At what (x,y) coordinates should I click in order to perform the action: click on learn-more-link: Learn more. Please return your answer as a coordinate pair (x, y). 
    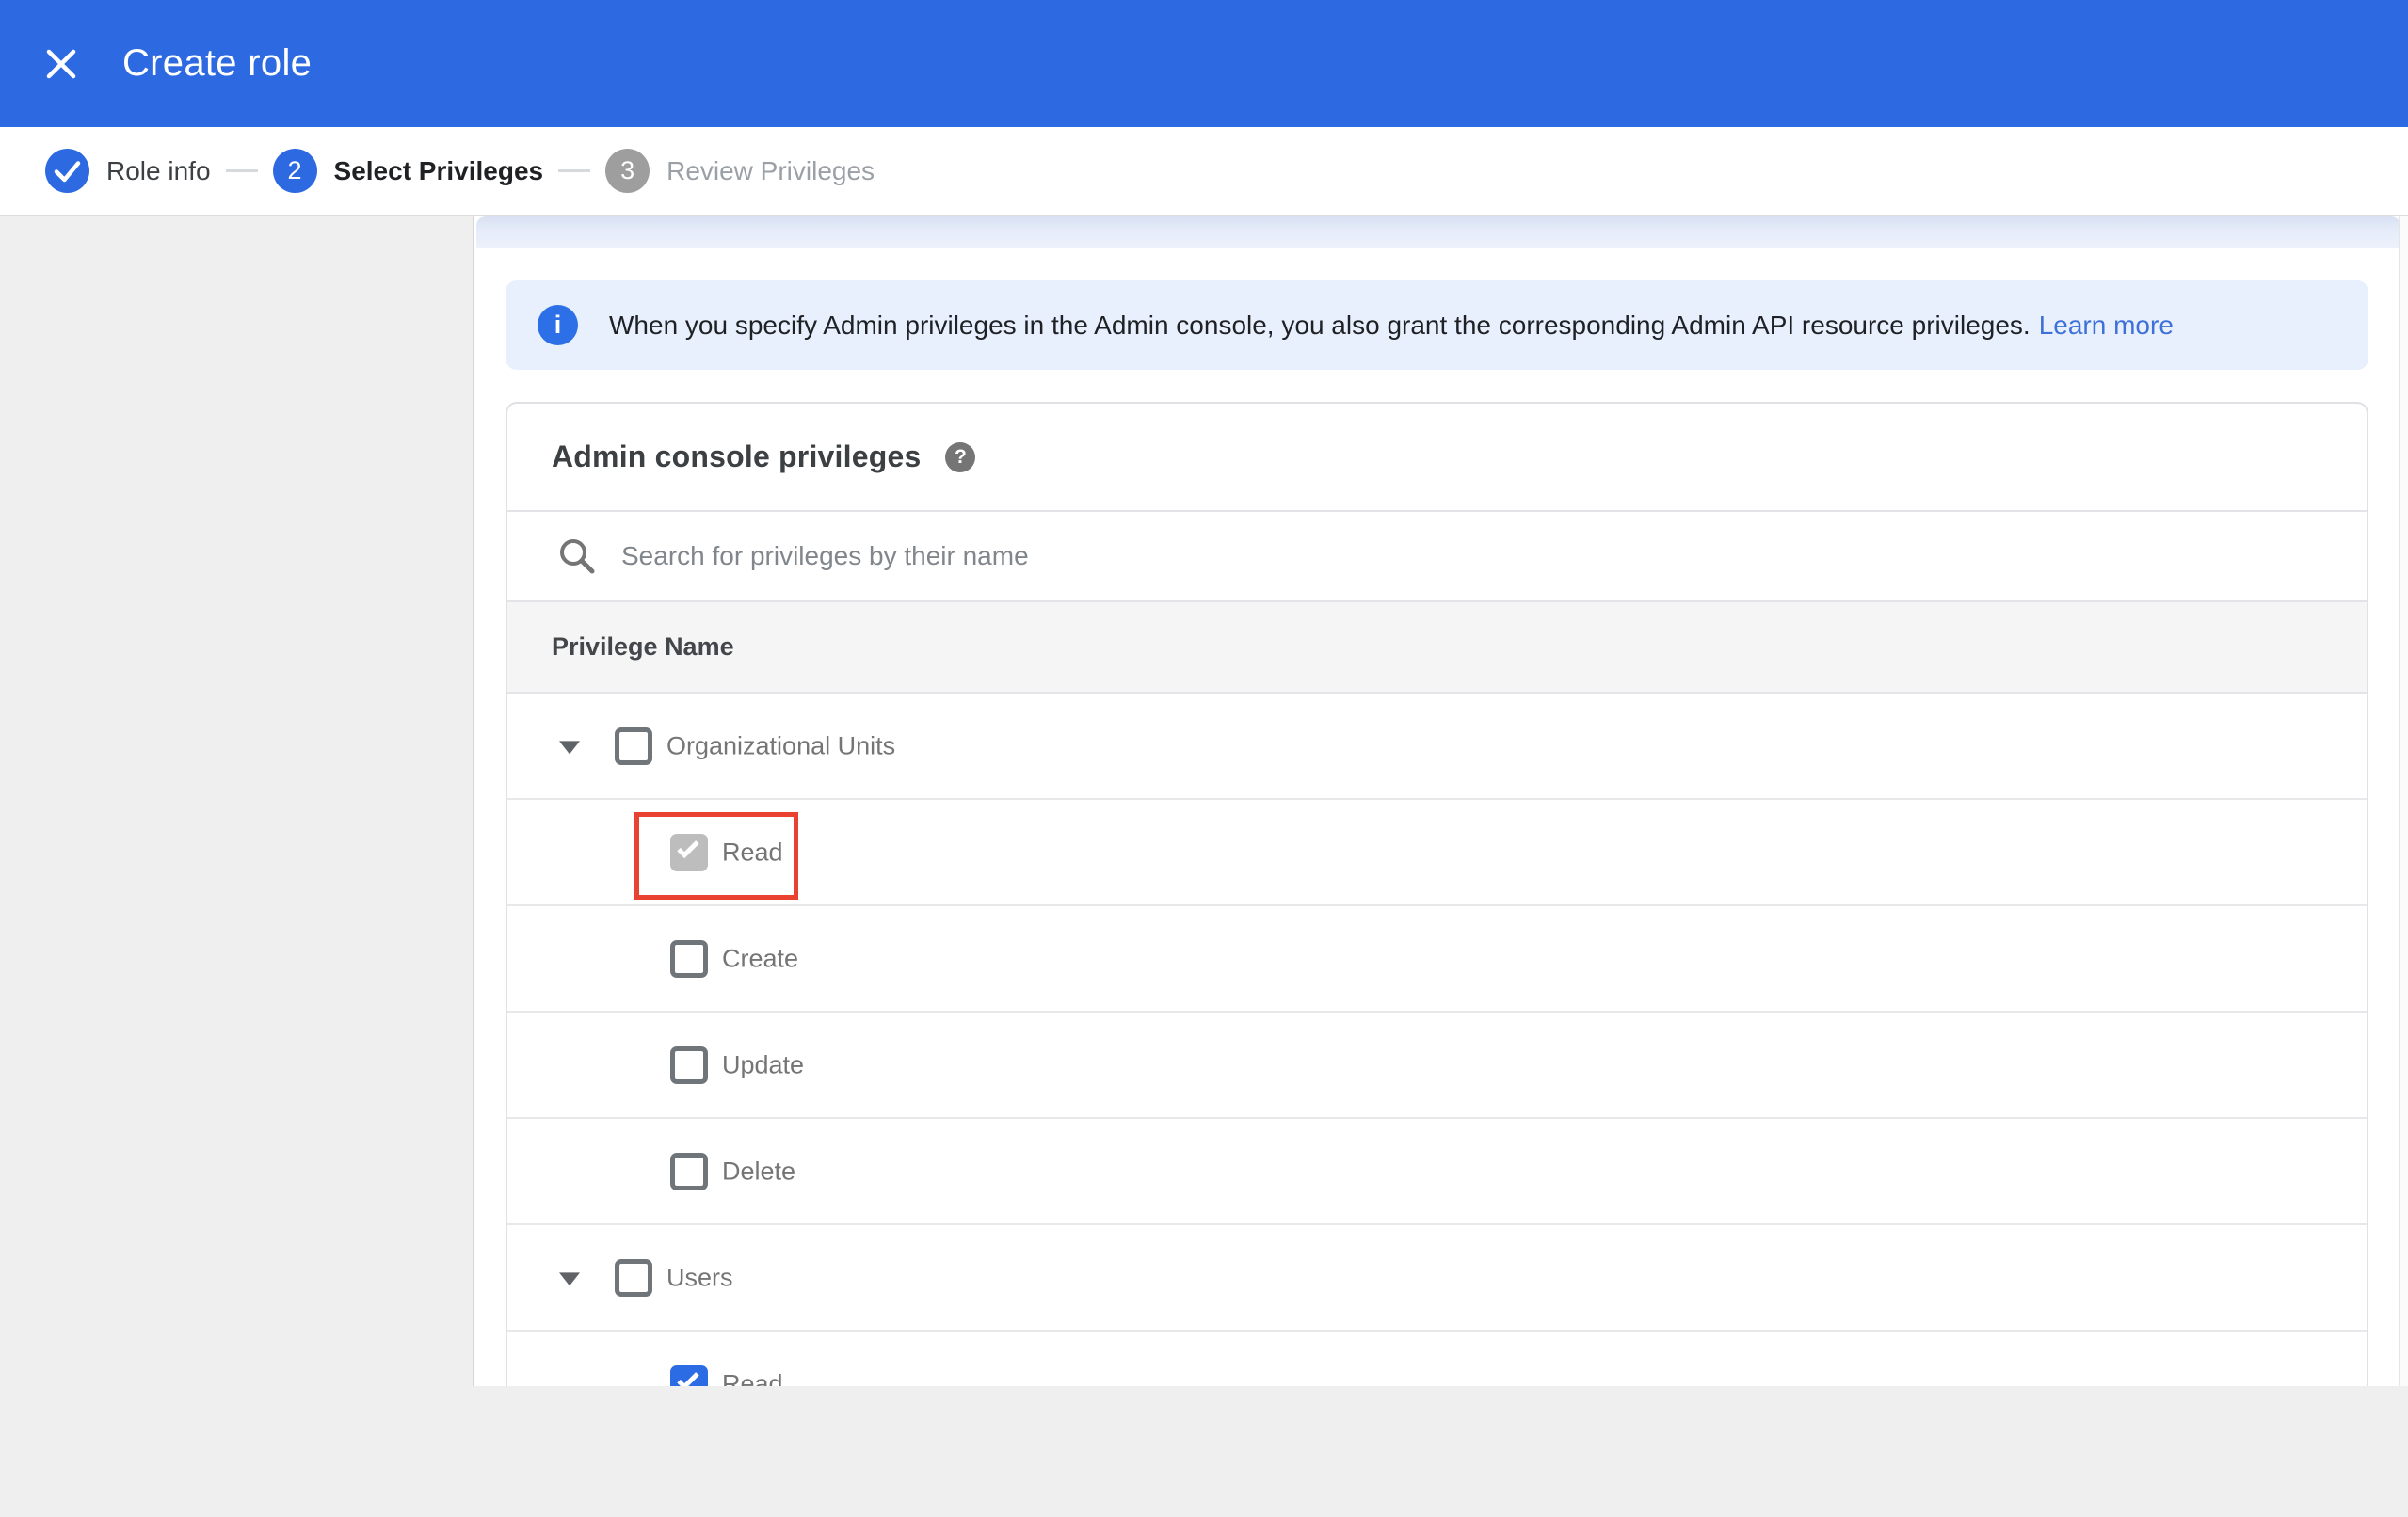
    Looking at the image, I should click on (2107, 325).